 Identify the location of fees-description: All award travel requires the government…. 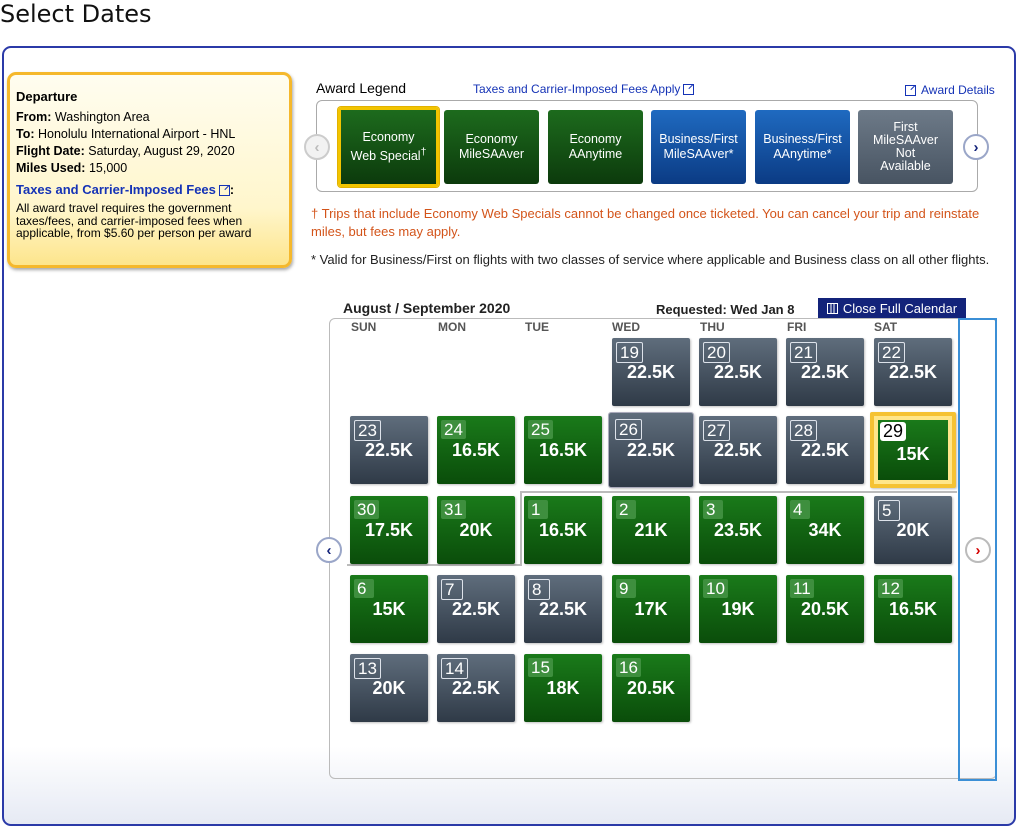
(134, 220).